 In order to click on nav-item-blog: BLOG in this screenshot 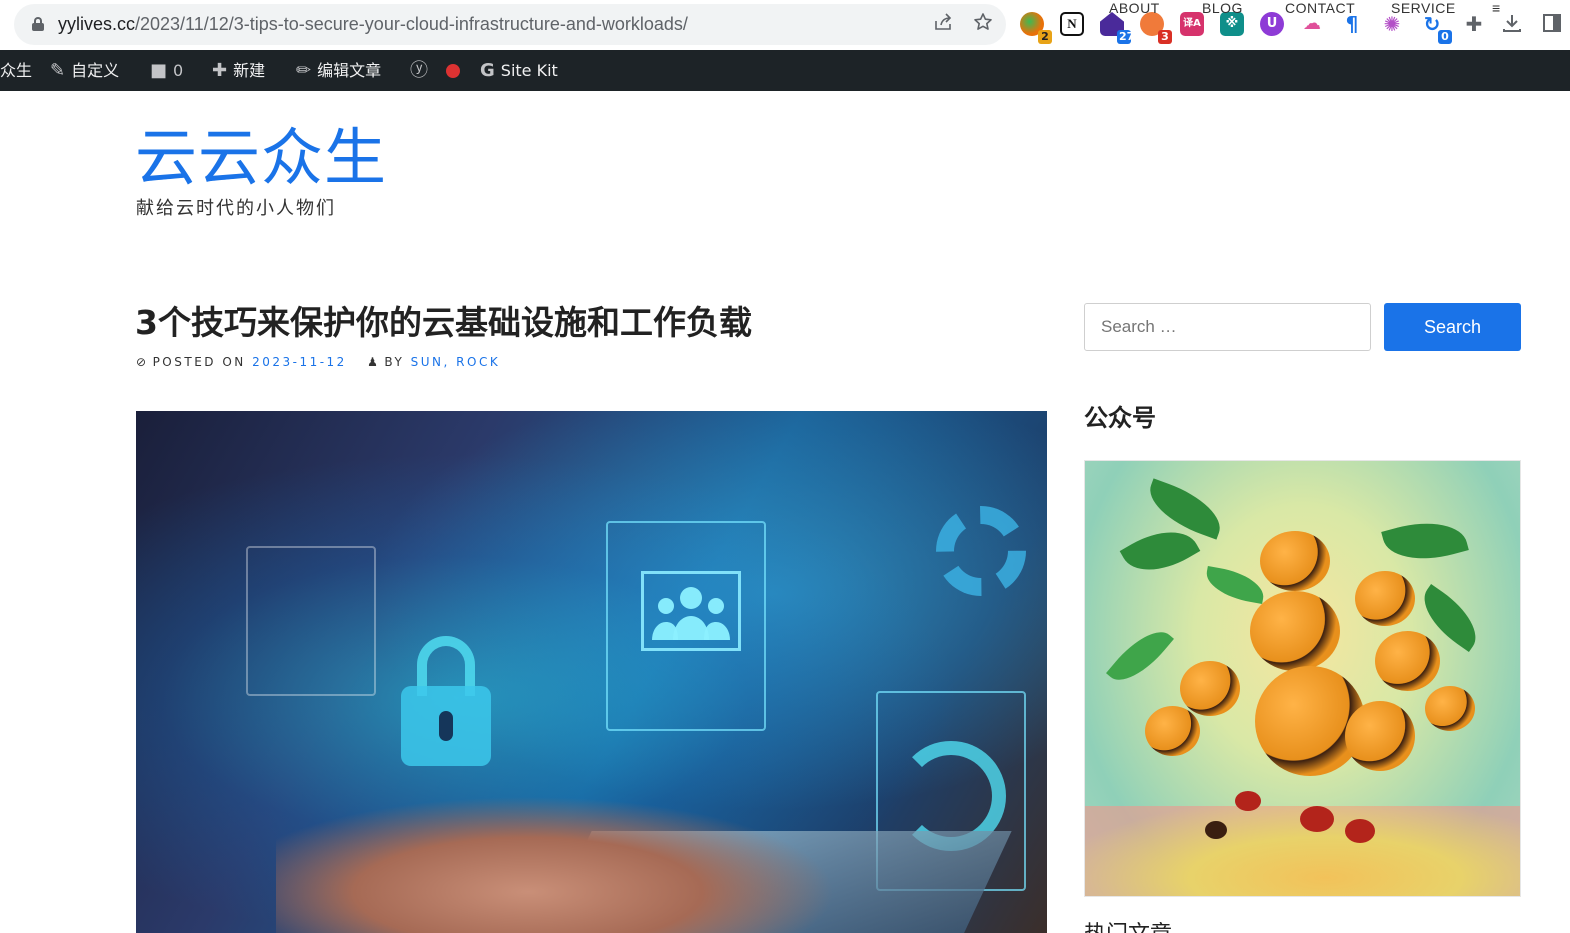, I will do `click(1222, 10)`.